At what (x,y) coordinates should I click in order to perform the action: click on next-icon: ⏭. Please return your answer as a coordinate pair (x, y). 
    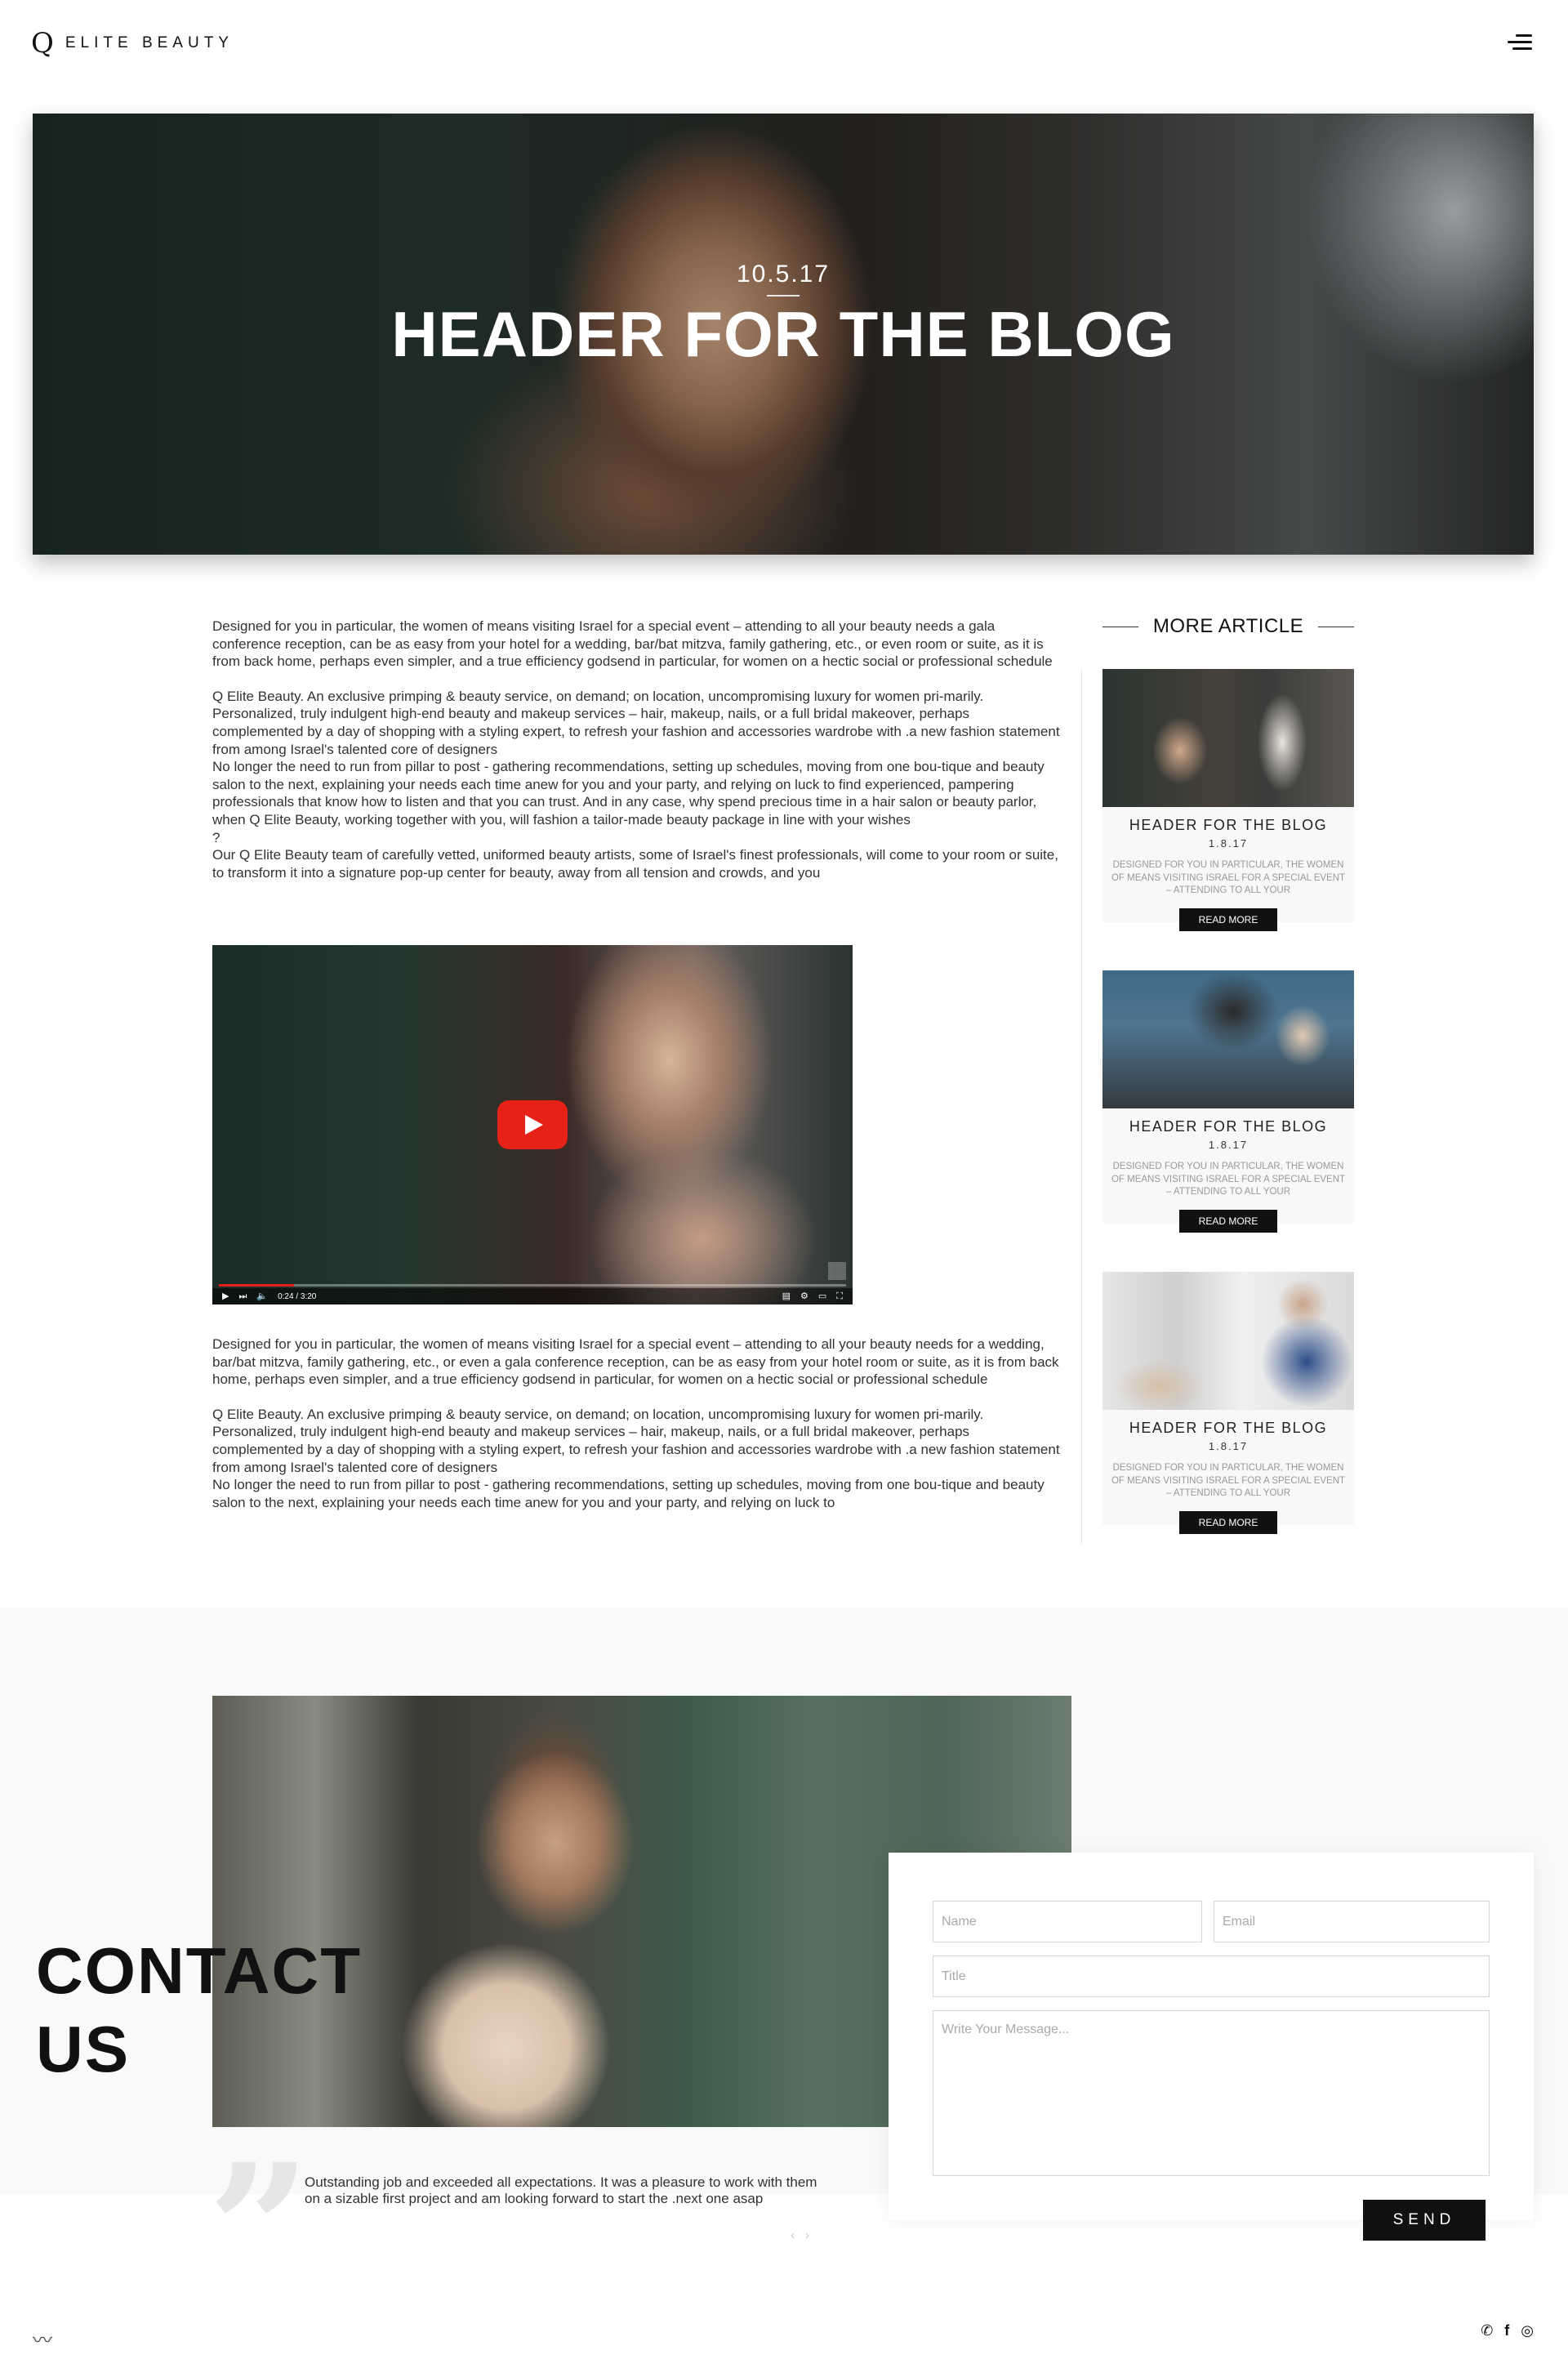
    Looking at the image, I should click on (242, 1296).